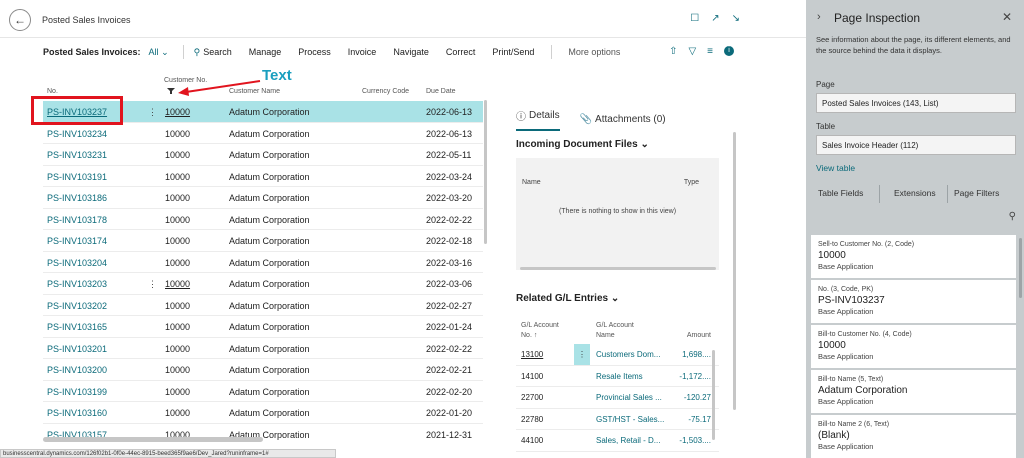 The width and height of the screenshot is (1024, 458). Describe the element at coordinates (694, 18) in the screenshot. I see `bookmark-icon: ☐` at that location.